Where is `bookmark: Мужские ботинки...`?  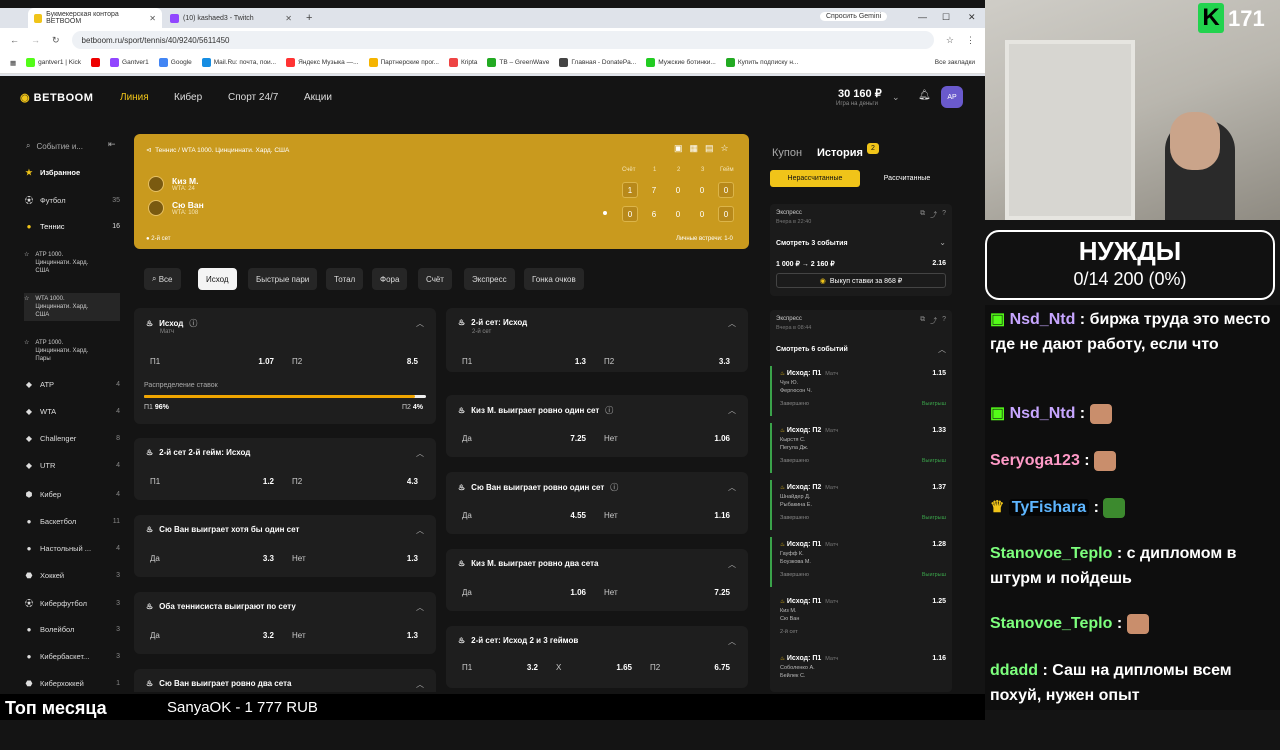 bookmark: Мужские ботинки... is located at coordinates (681, 62).